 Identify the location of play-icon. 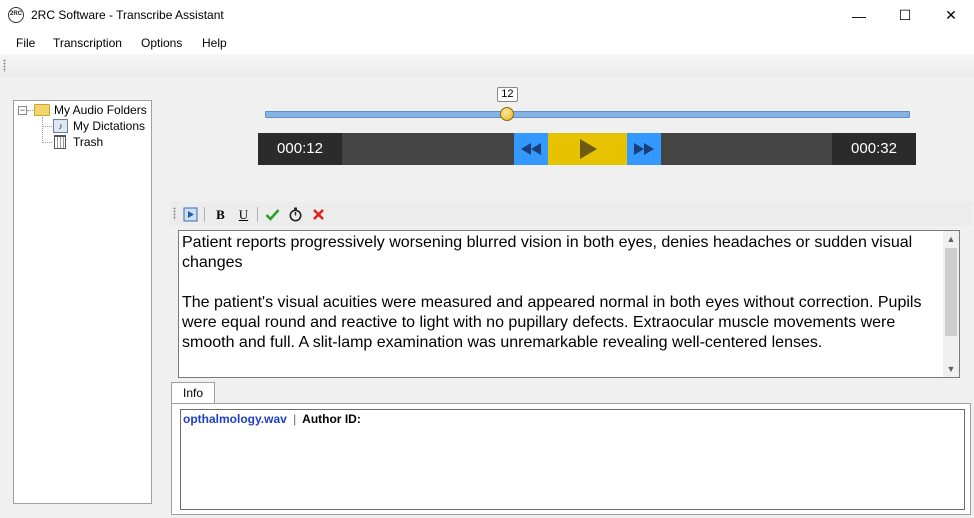
(588, 149).